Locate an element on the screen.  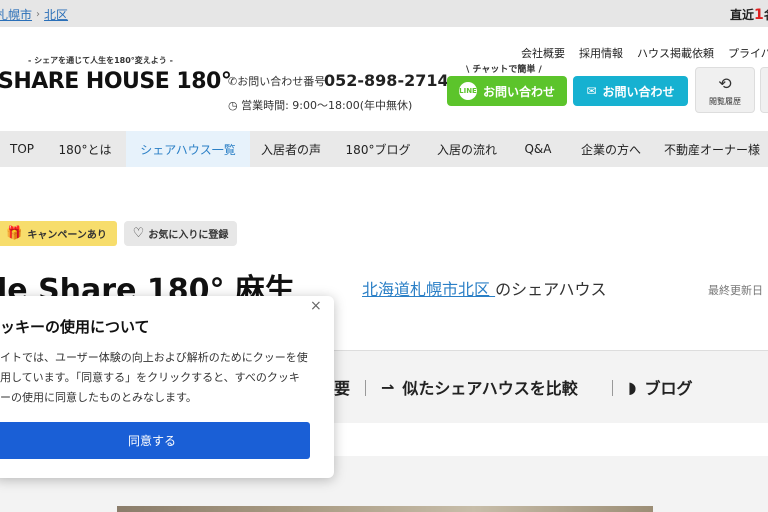
tab-overview-label: 要 is located at coordinates (342, 388).